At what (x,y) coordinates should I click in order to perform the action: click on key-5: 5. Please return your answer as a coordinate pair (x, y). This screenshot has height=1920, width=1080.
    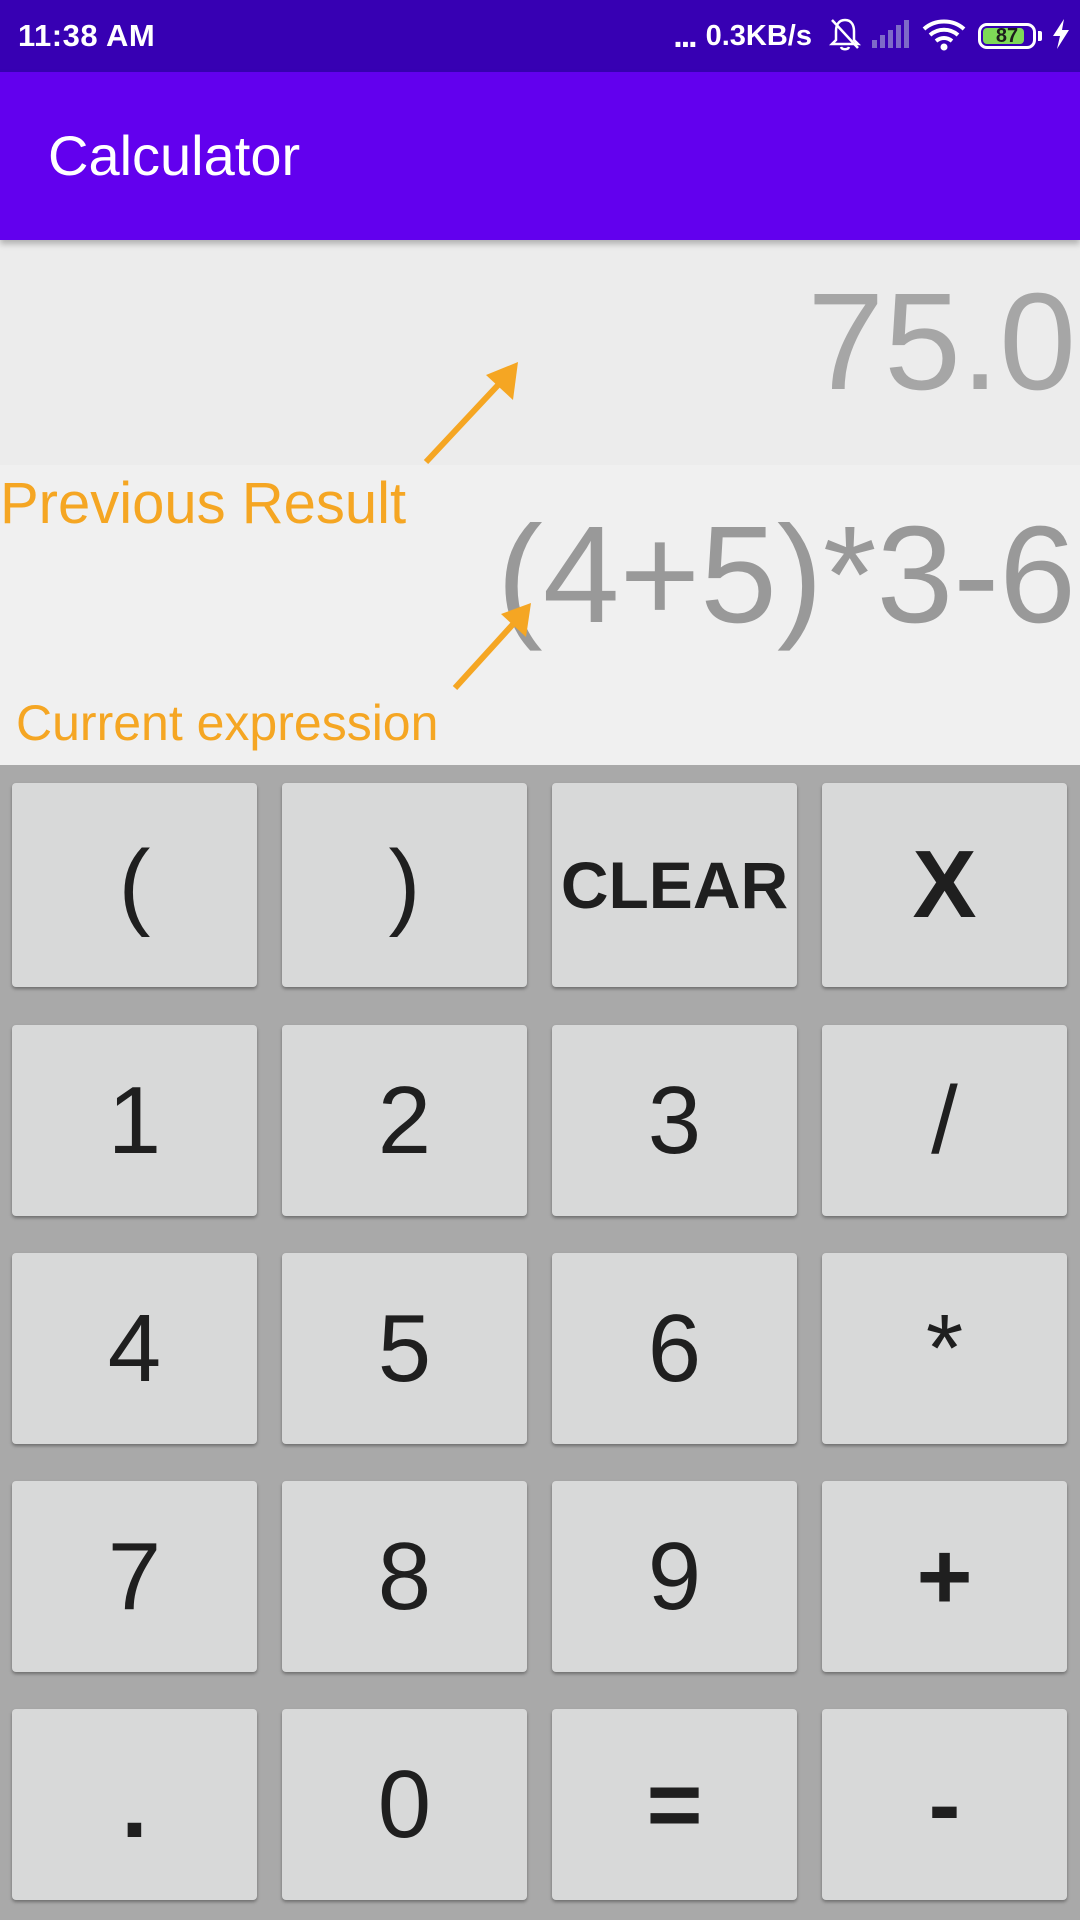
    Looking at the image, I should click on (404, 1348).